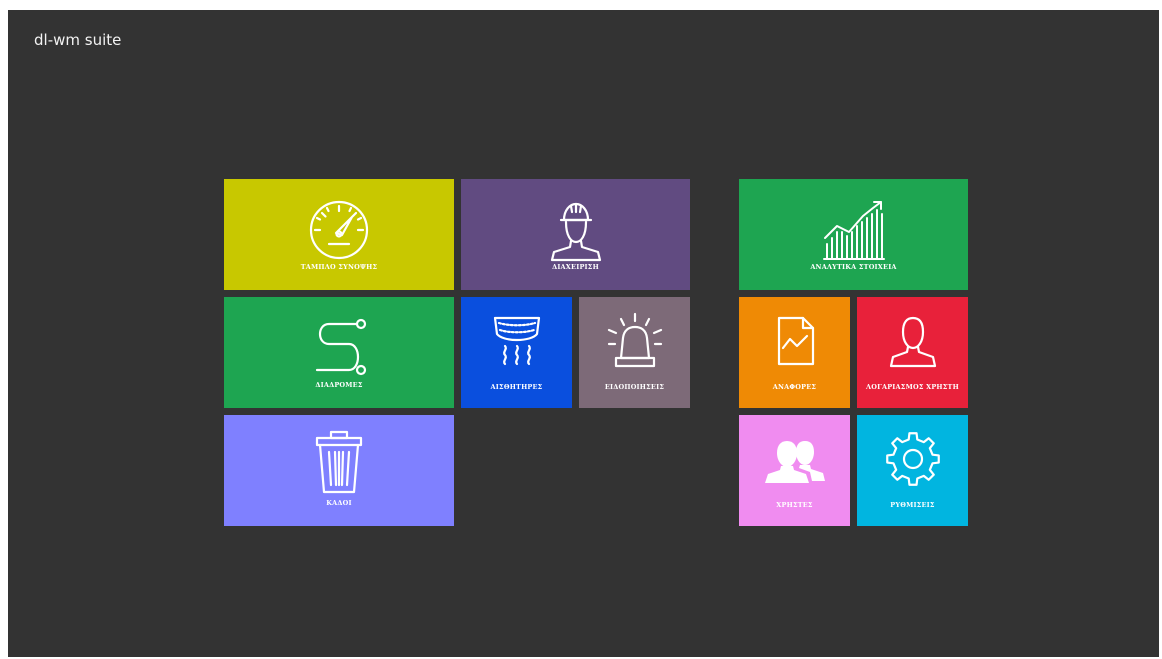  I want to click on tile-notifications: ΕΙΔΟΠΟΙΗΣΕΙΣ, so click(634, 352).